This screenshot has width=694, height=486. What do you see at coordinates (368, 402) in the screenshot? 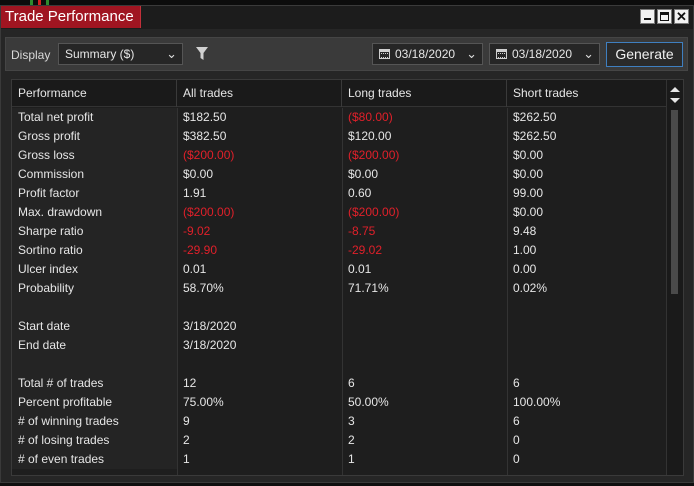
I see `long-trades-value: 50.00%` at bounding box center [368, 402].